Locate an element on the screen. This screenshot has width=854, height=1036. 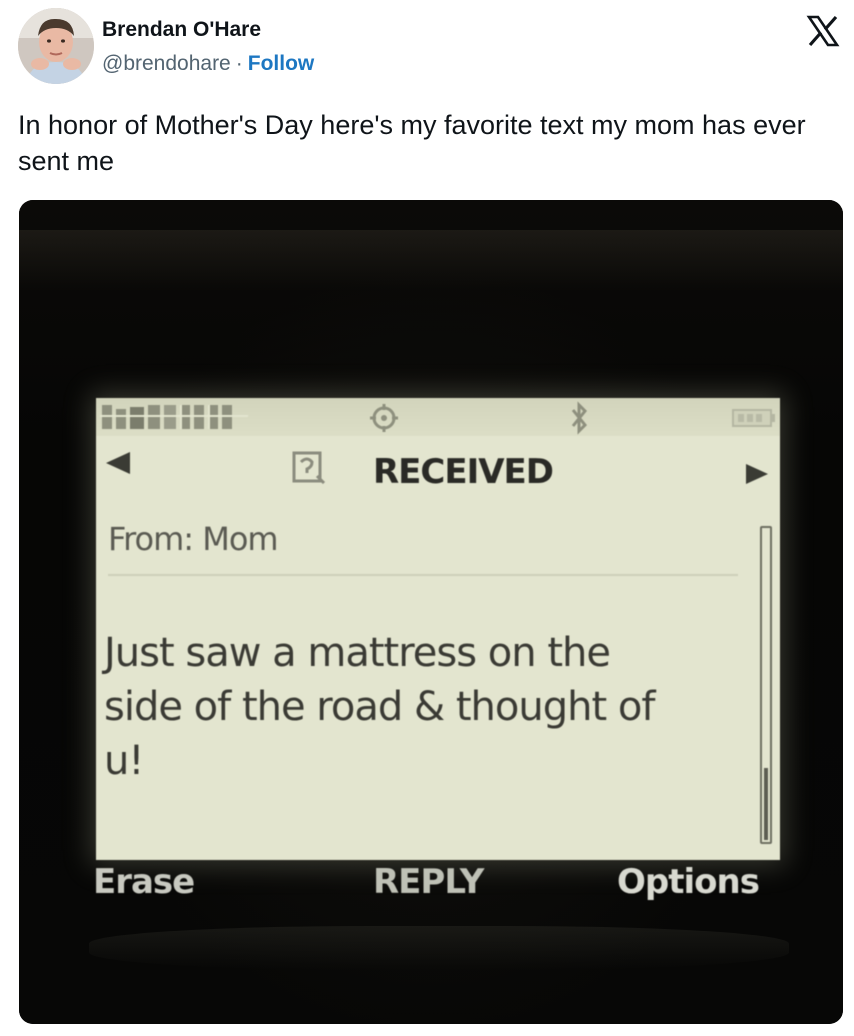
received-title: RECEIVED is located at coordinates (463, 472).